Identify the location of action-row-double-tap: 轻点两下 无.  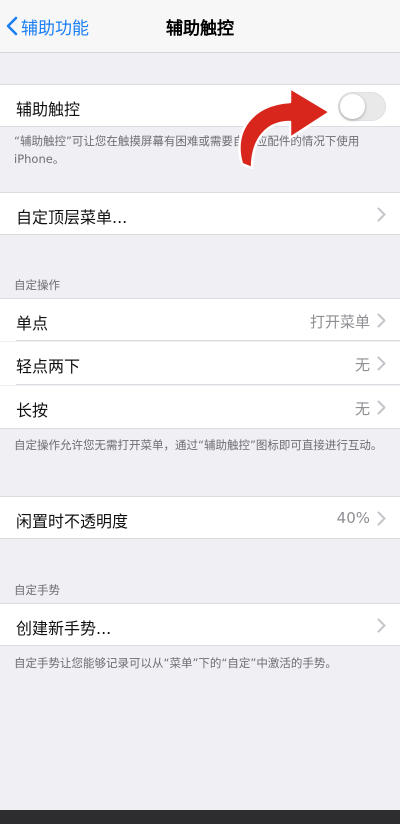
(200, 363).